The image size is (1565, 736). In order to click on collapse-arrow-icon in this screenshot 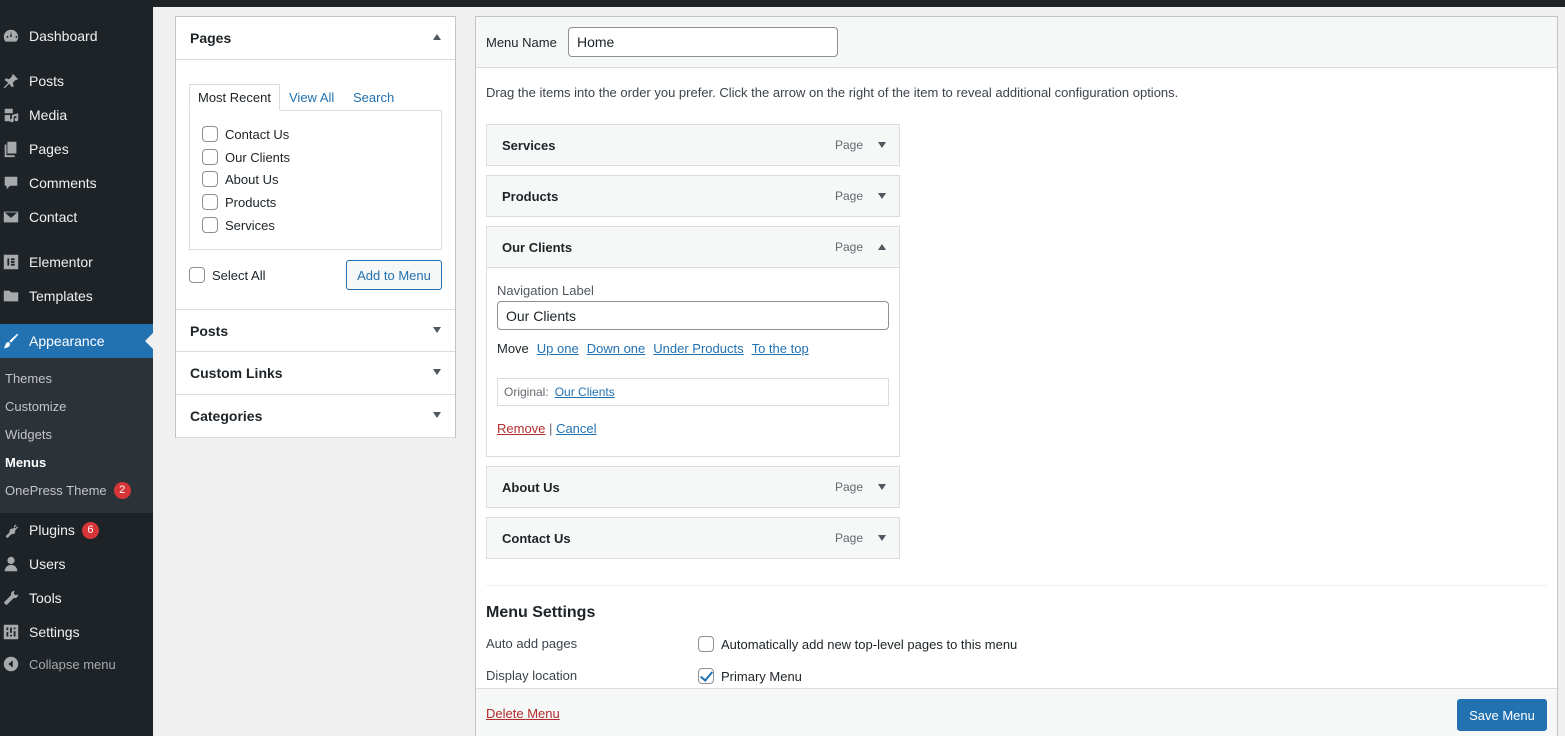, I will do `click(882, 247)`.